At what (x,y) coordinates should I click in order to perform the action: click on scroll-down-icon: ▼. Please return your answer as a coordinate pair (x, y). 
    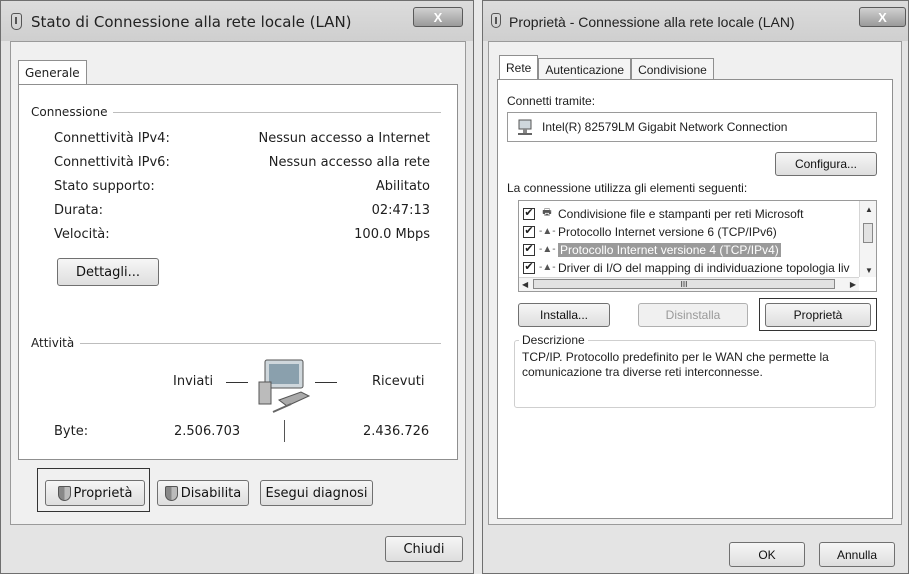
    Looking at the image, I should click on (869, 270).